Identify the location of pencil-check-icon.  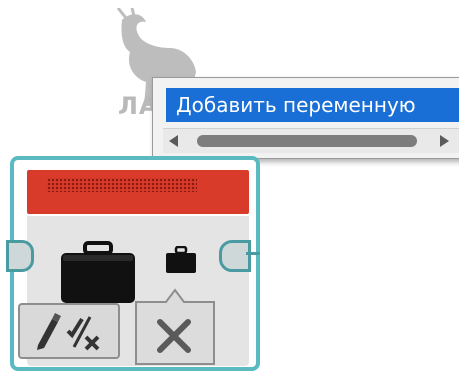
(68, 332).